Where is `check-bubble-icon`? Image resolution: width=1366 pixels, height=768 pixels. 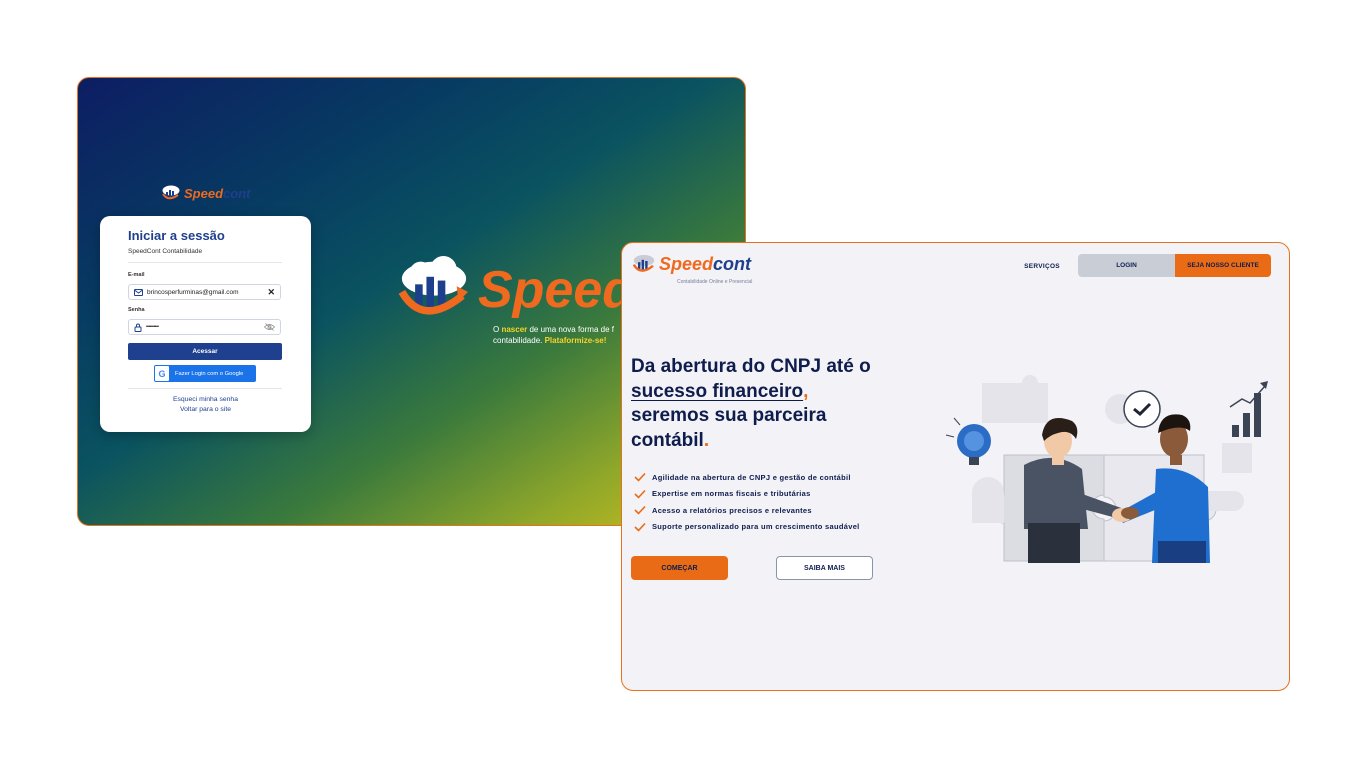
check-bubble-icon is located at coordinates (1133, 409).